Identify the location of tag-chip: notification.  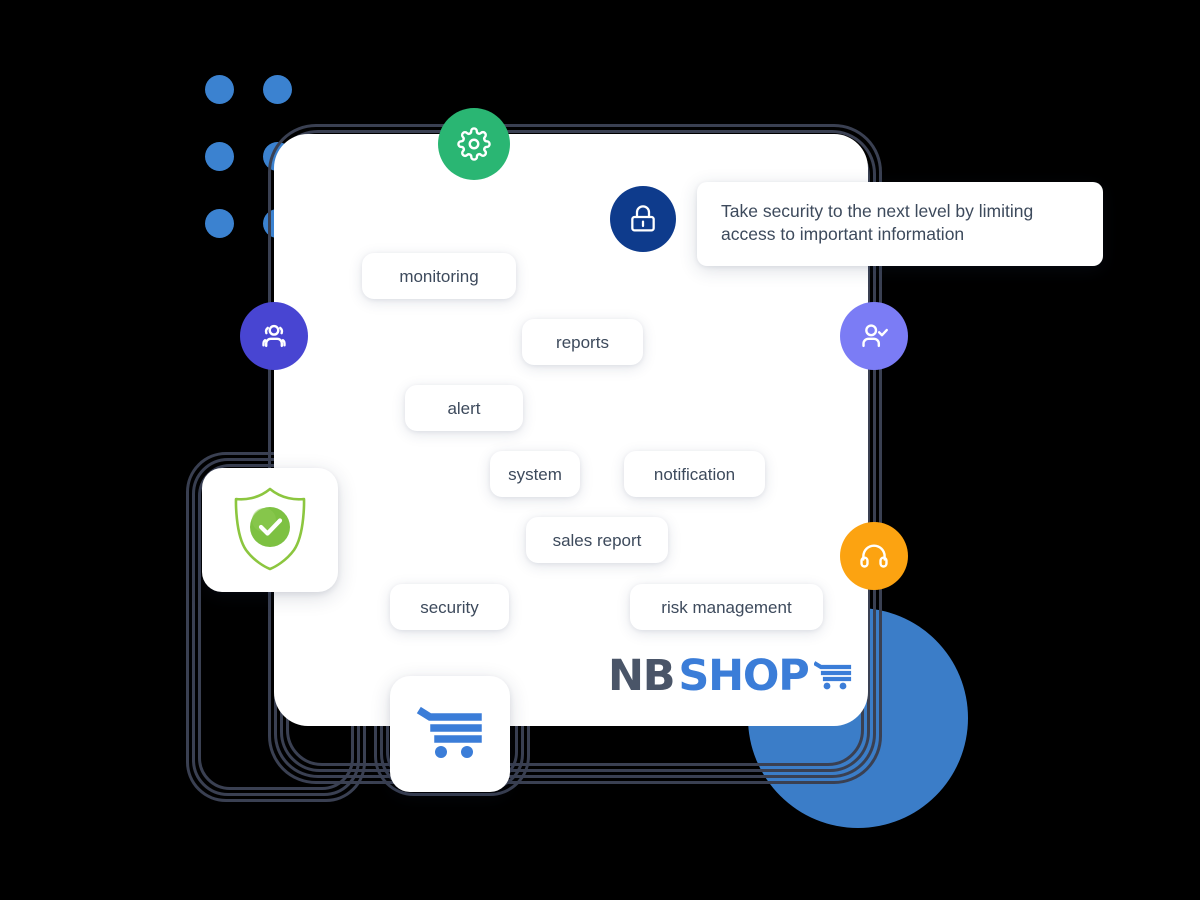
(694, 474).